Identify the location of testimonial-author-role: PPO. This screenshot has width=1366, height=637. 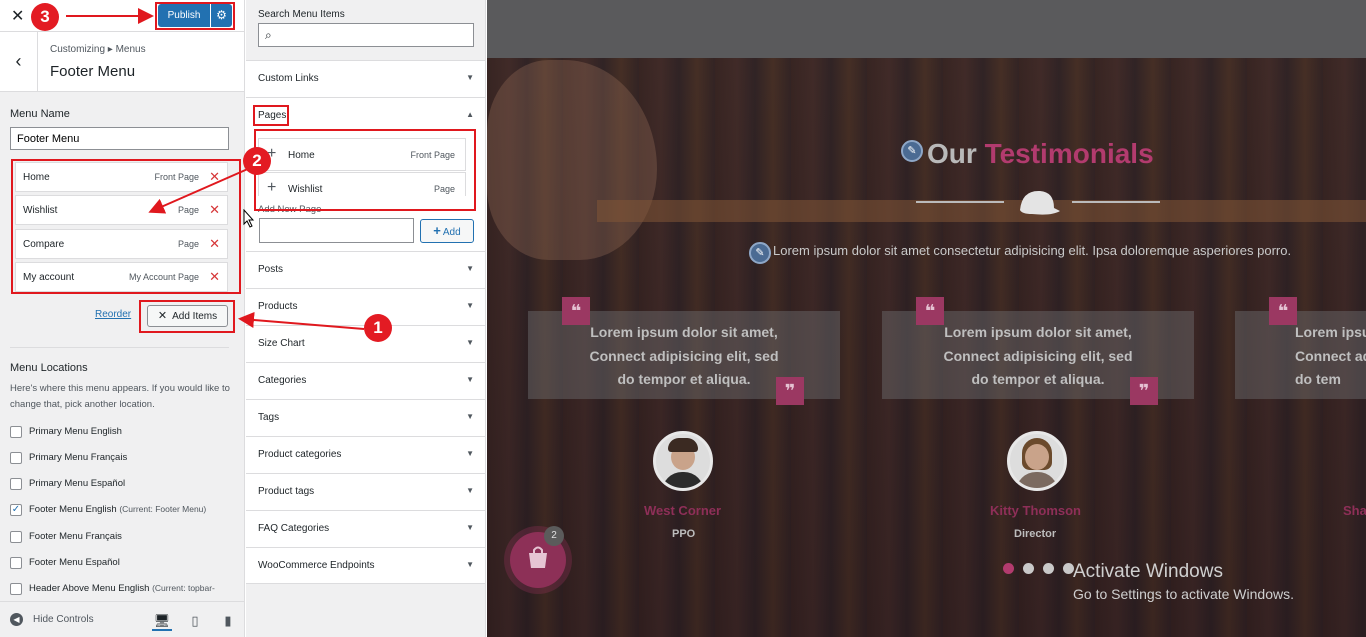
(684, 534).